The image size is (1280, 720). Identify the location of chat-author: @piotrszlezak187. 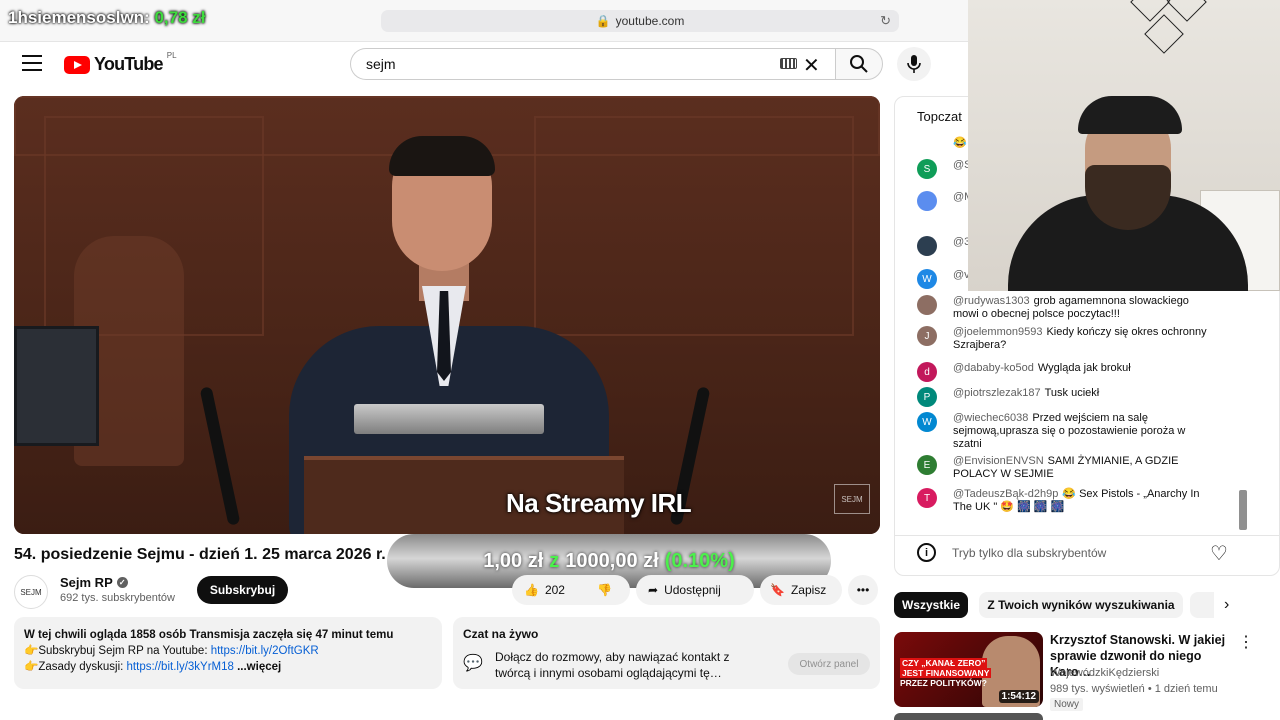
(997, 393).